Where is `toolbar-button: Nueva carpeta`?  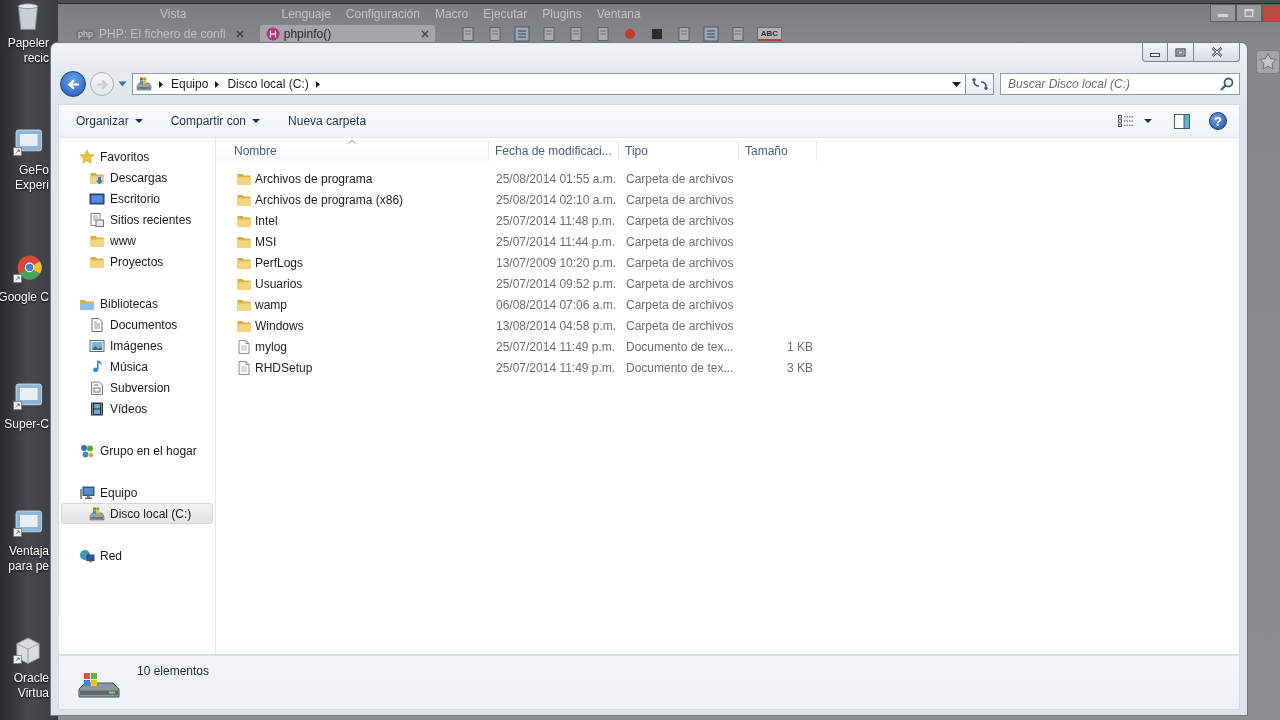 toolbar-button: Nueva carpeta is located at coordinates (327, 121).